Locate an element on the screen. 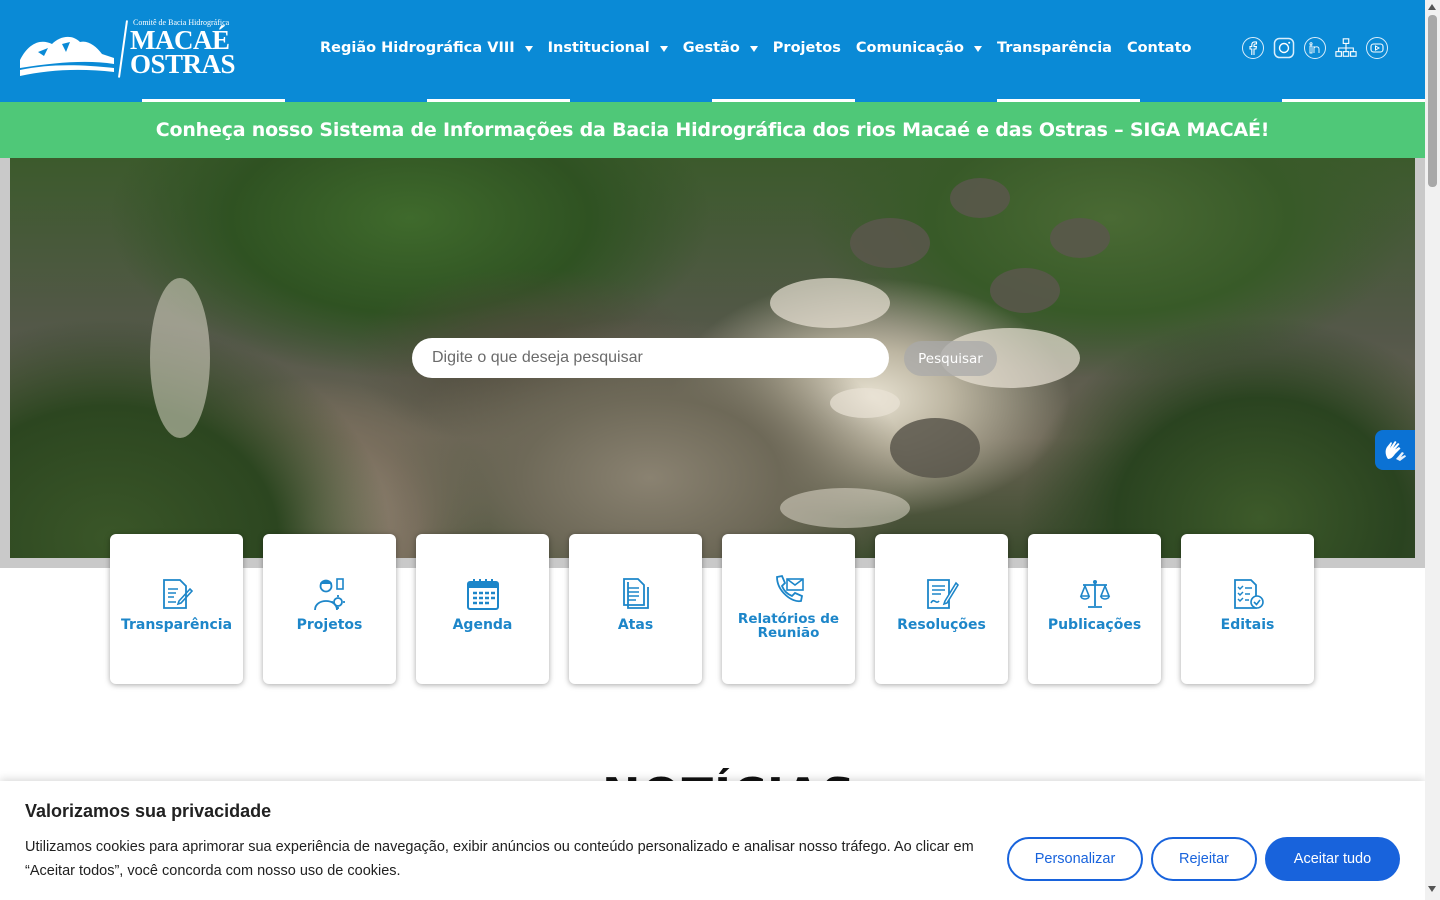 The width and height of the screenshot is (1440, 900). card-label: Projetos is located at coordinates (329, 625).